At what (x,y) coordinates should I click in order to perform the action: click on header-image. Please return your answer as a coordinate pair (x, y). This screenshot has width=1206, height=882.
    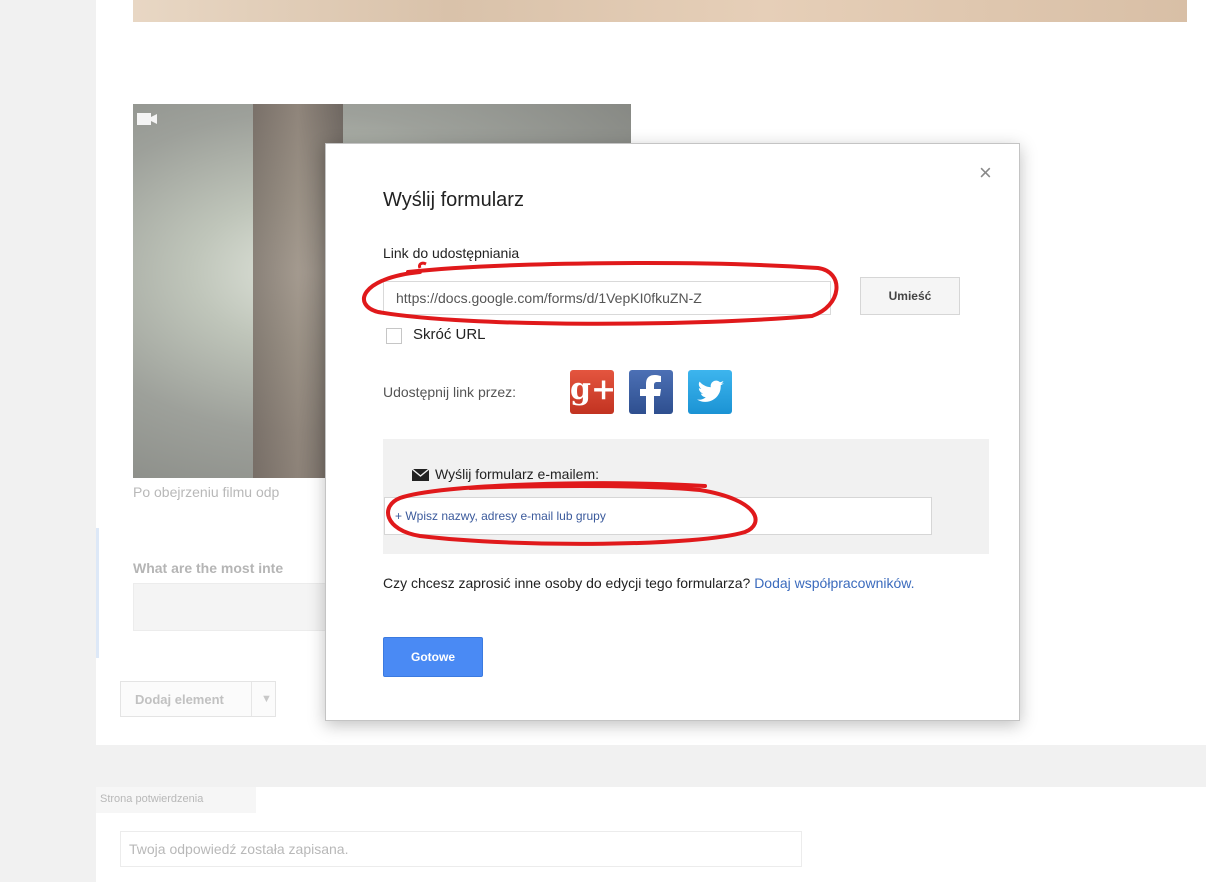
    Looking at the image, I should click on (660, 11).